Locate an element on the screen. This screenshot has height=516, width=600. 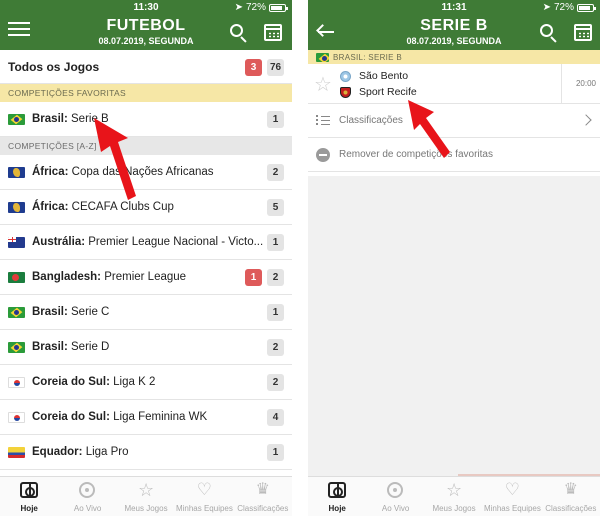
competition-row: Bangladesh: Premier League 1 2 is located at coordinates (146, 277).